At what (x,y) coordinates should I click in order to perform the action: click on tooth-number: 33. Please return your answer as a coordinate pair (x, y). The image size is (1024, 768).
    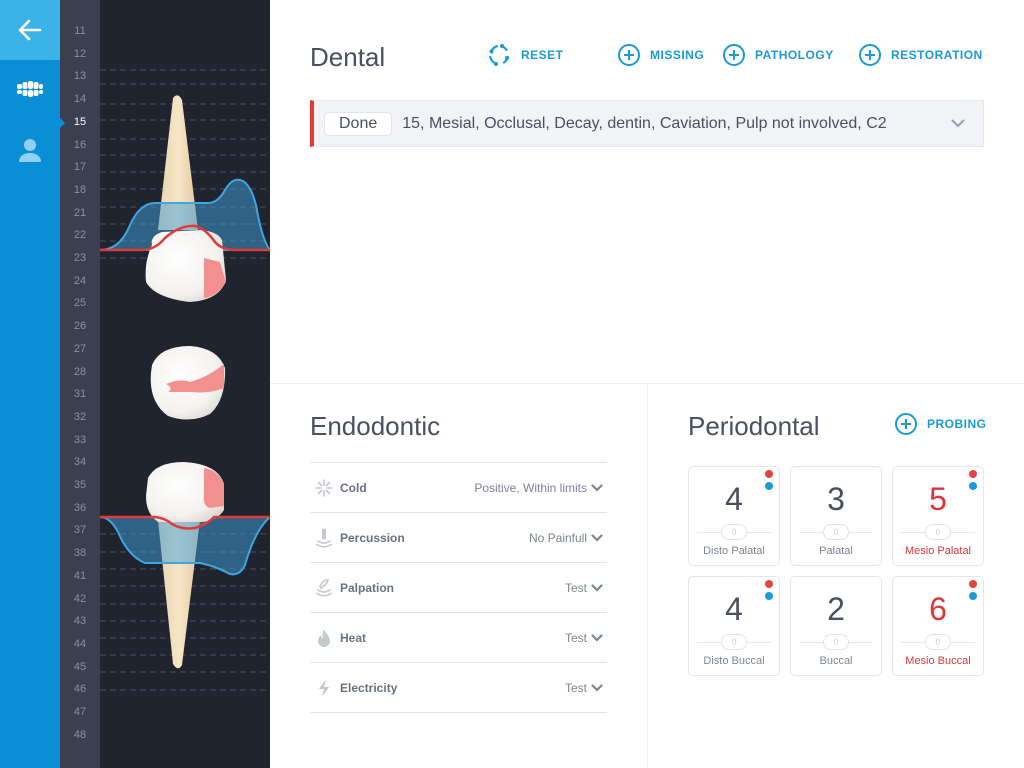
    Looking at the image, I should click on (80, 440).